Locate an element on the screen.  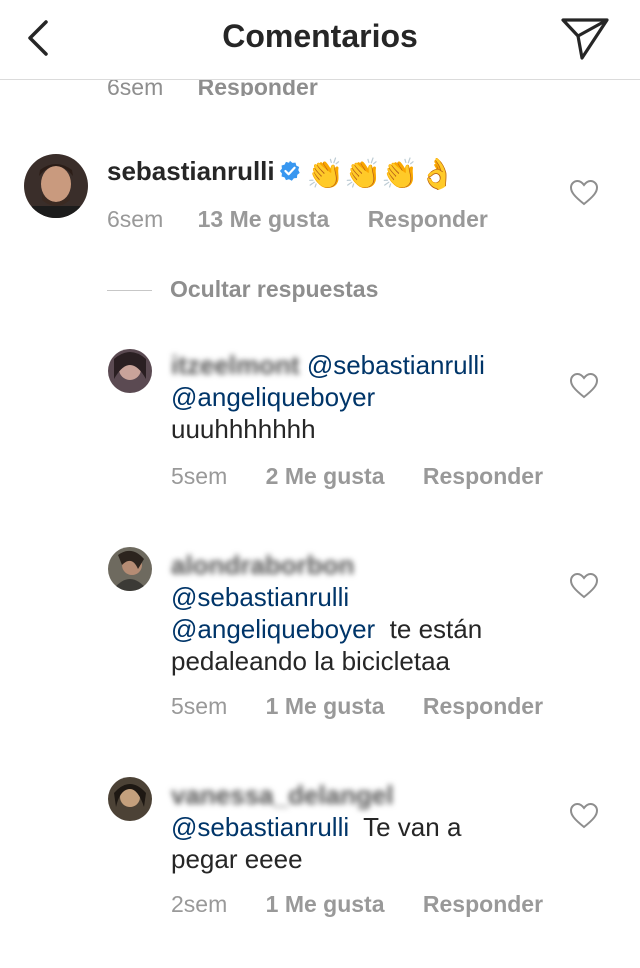
comment-meta: 6sem 13 Me gusta Responder is located at coordinates (297, 219).